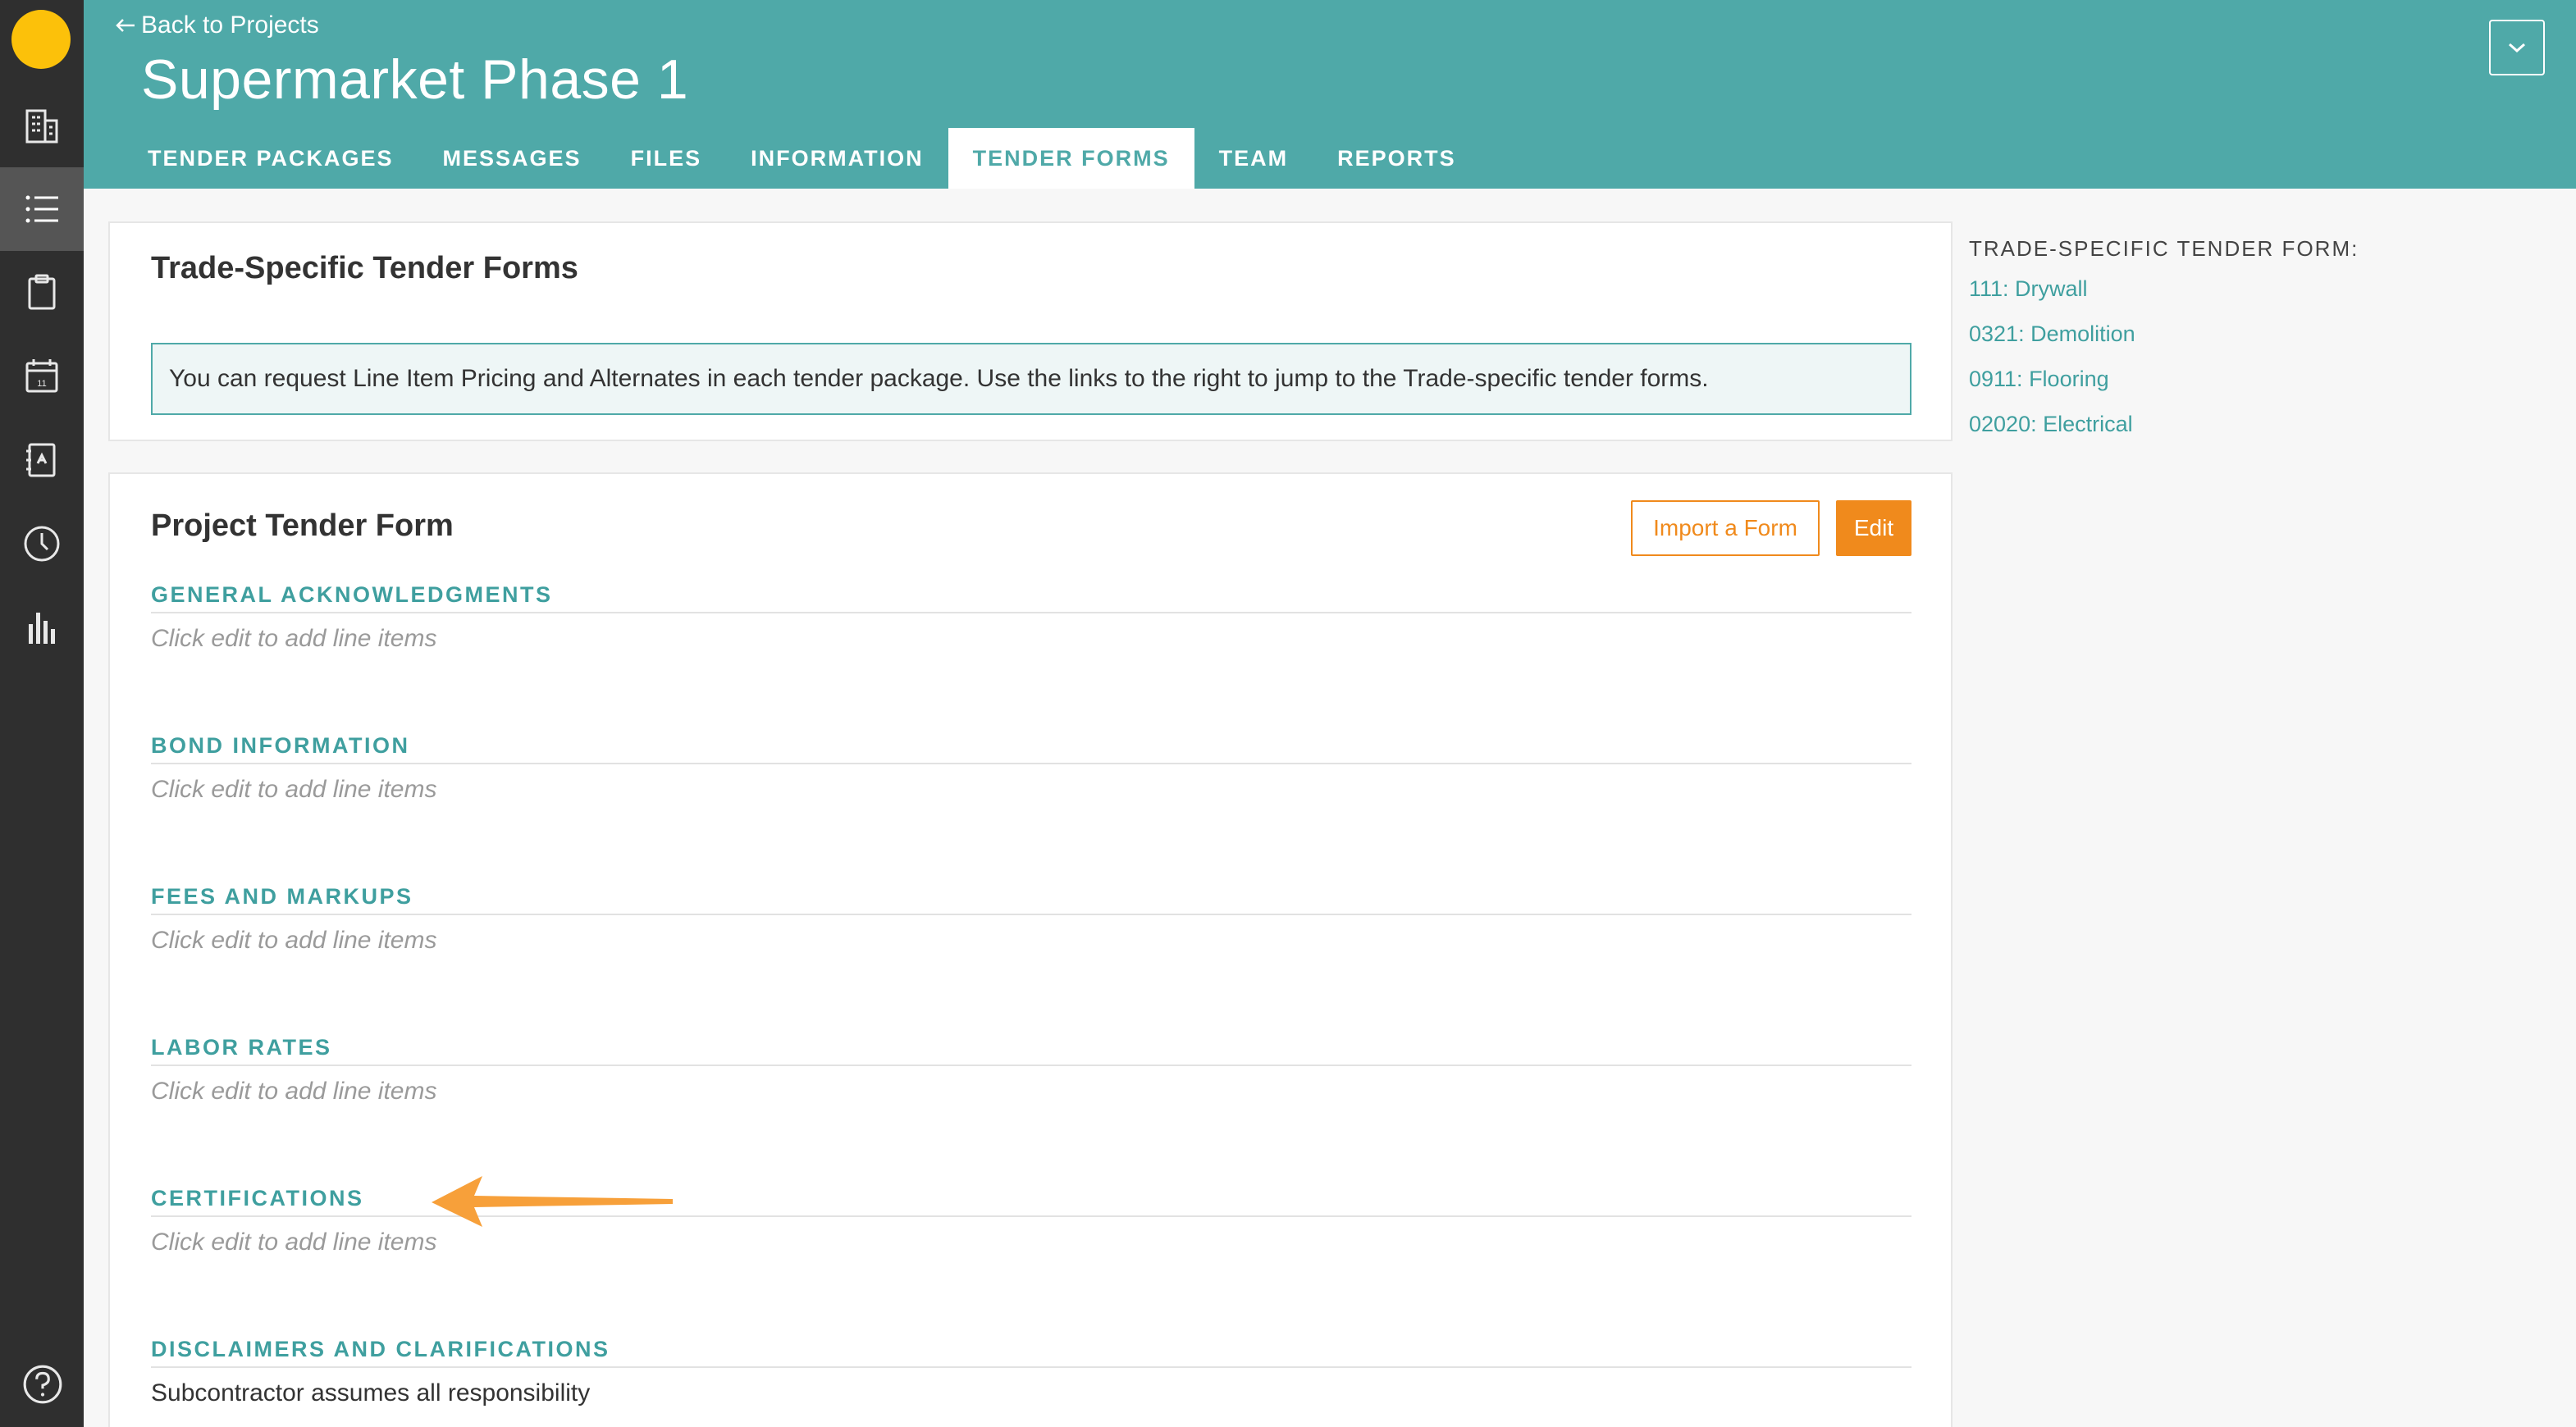 Image resolution: width=2576 pixels, height=1427 pixels. What do you see at coordinates (415, 79) in the screenshot?
I see `page-title: Supermarket Phase 1` at bounding box center [415, 79].